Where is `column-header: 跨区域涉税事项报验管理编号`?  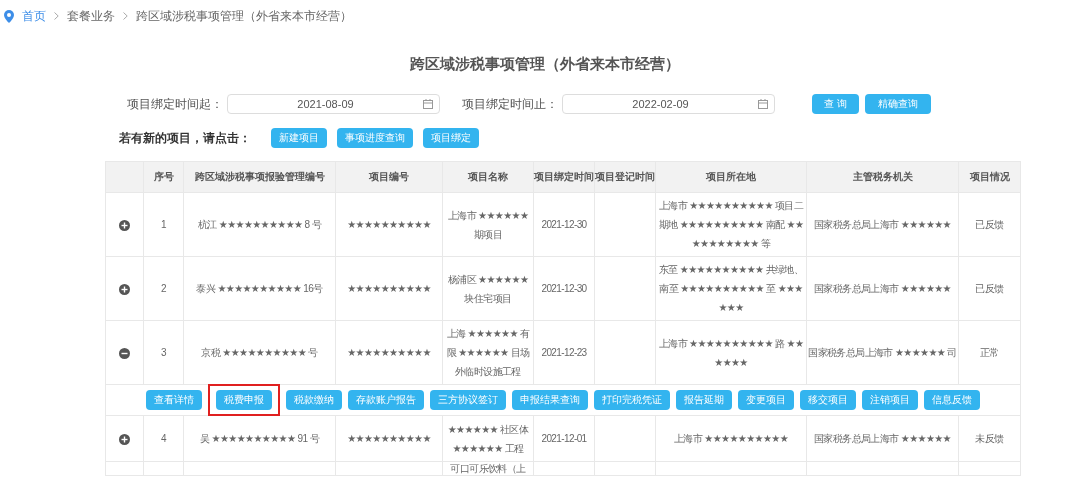 column-header: 跨区域涉税事项报验管理编号 is located at coordinates (259, 177).